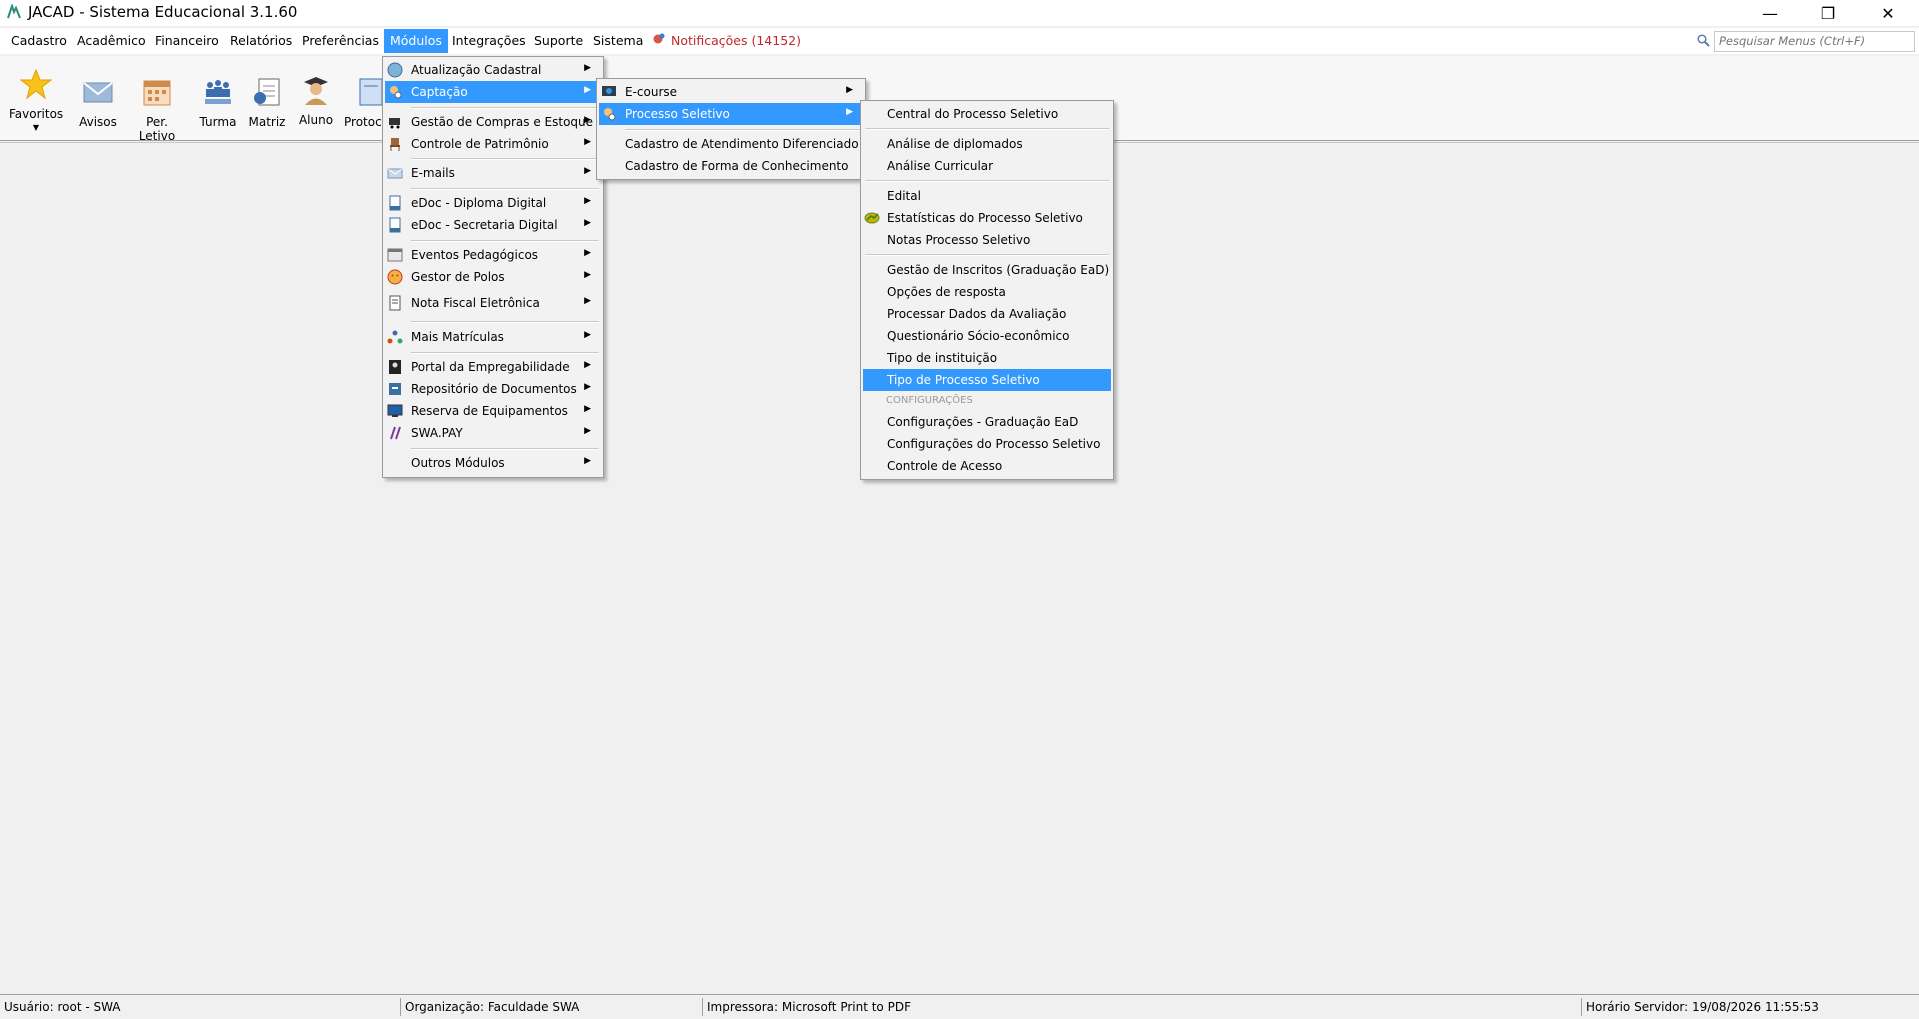 Image resolution: width=1919 pixels, height=1019 pixels. Describe the element at coordinates (987, 336) in the screenshot. I see `menu-item-questionario: Questionário Sócio-econômico` at that location.